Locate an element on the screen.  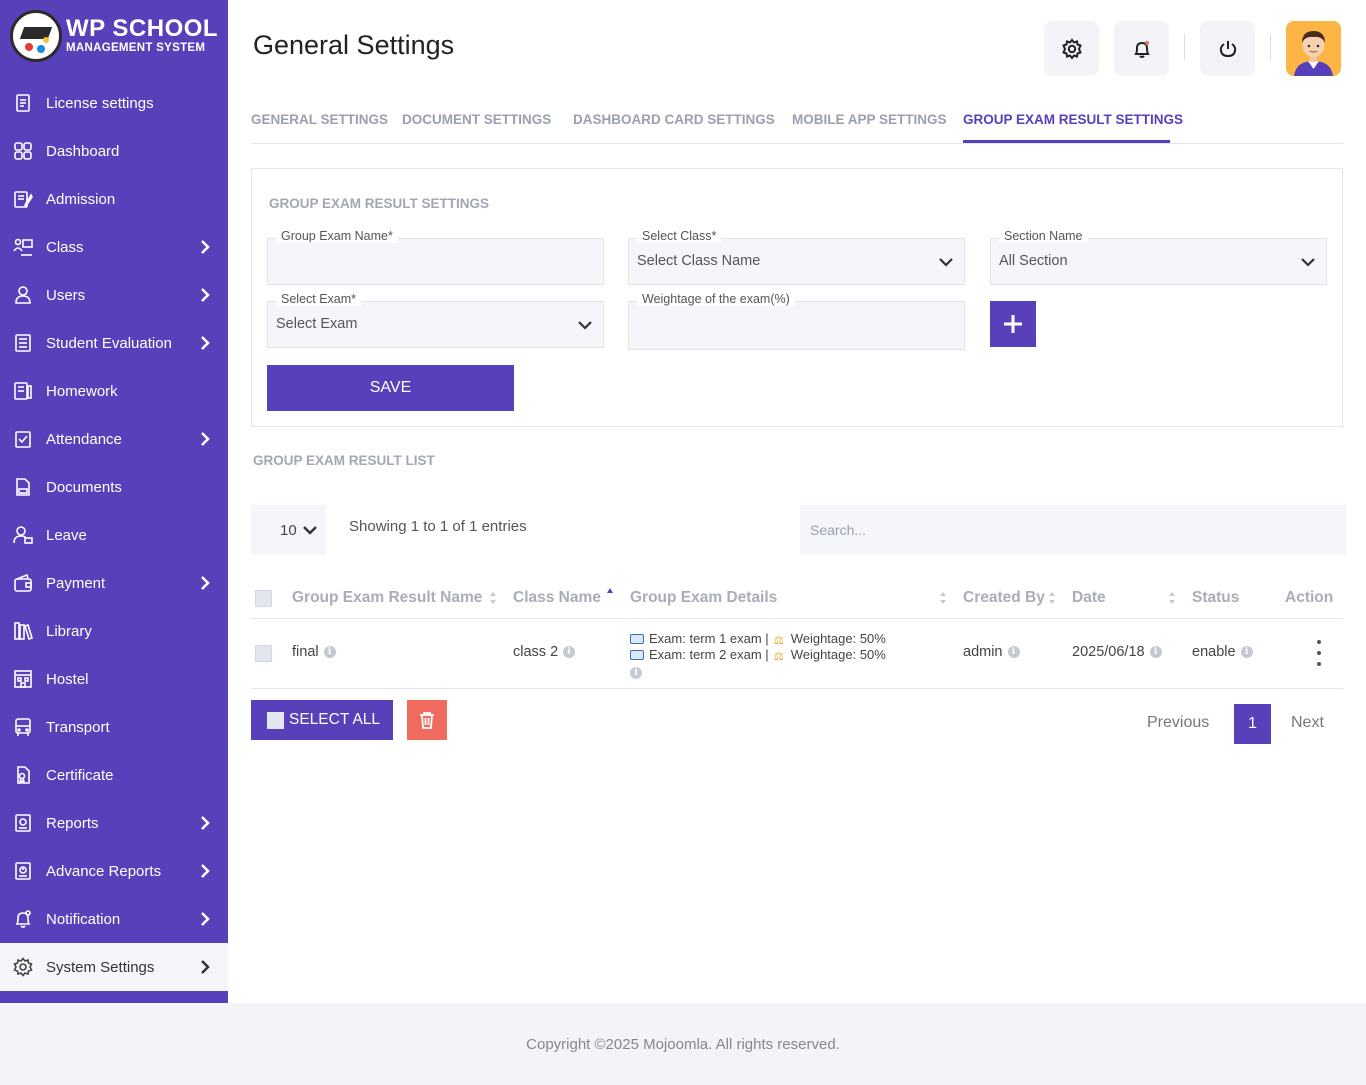
chevron-right-icon is located at coordinates (205, 919).